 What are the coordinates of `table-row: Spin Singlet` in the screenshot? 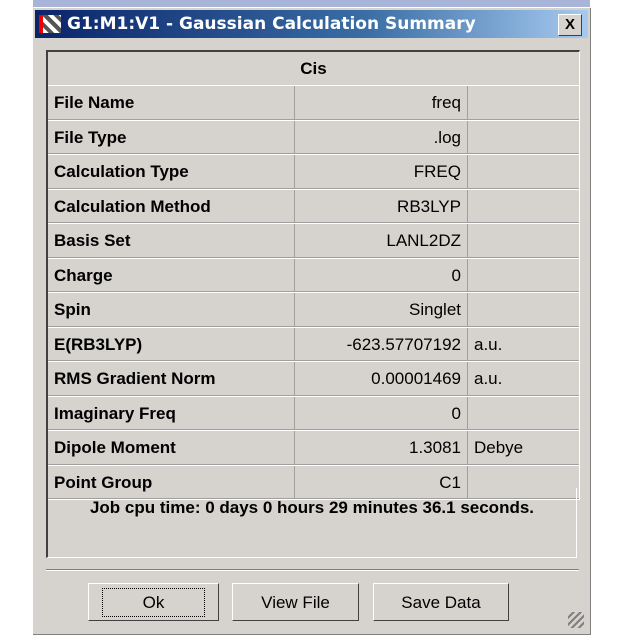 It's located at (313, 310).